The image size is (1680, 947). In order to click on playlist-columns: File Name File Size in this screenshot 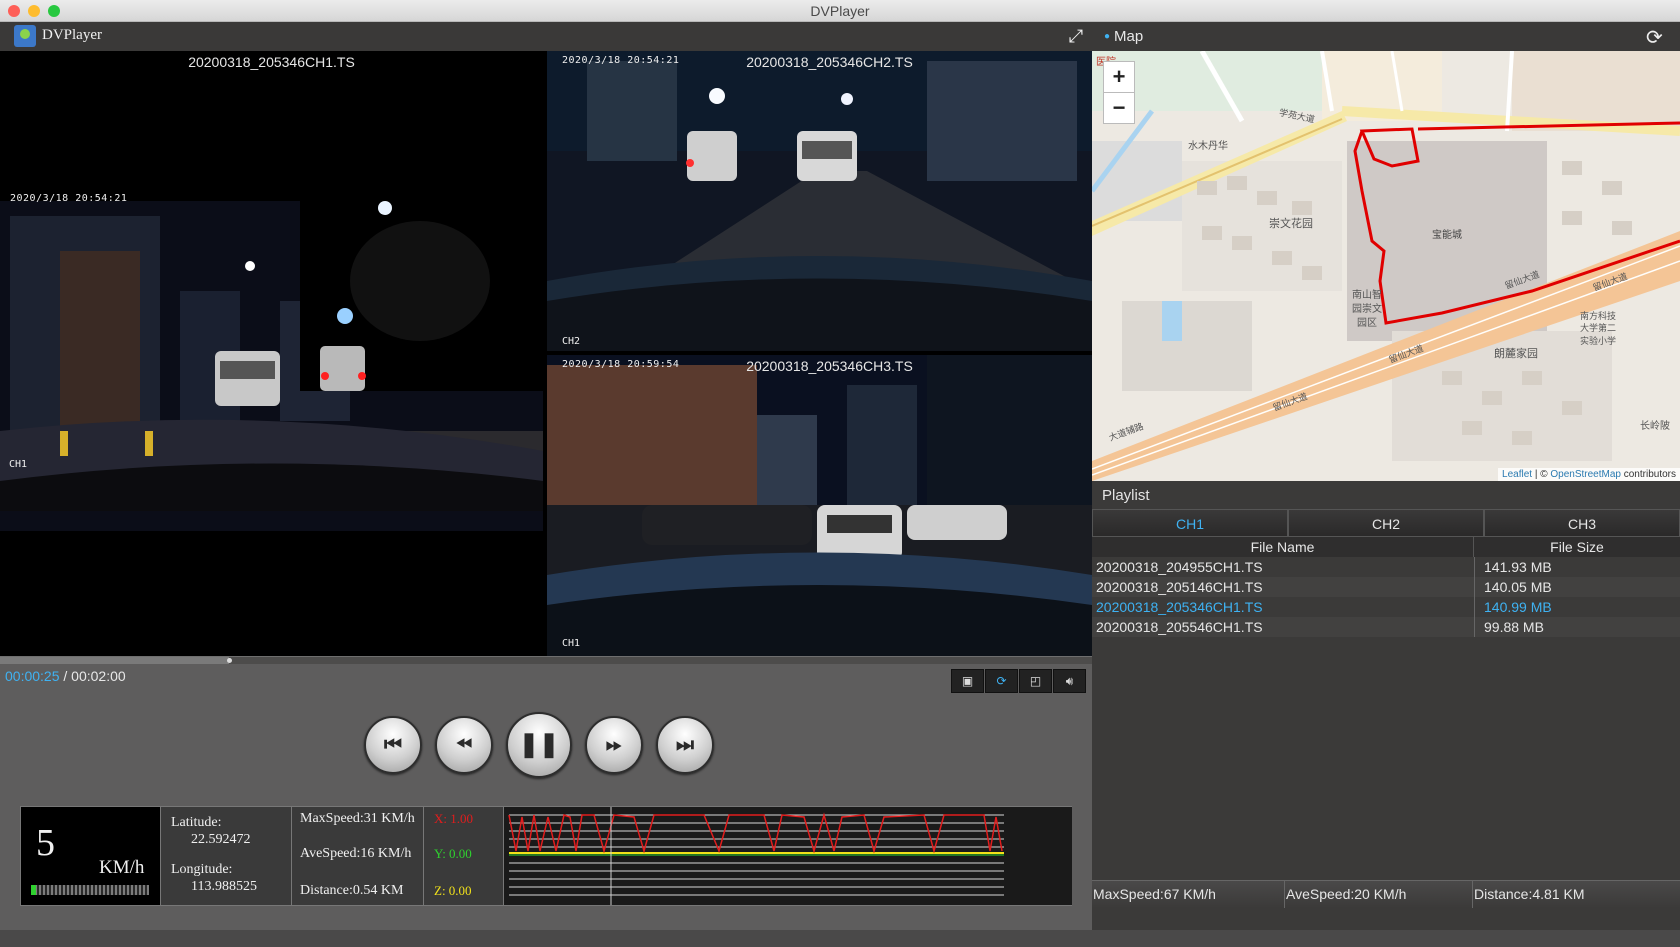, I will do `click(1386, 547)`.